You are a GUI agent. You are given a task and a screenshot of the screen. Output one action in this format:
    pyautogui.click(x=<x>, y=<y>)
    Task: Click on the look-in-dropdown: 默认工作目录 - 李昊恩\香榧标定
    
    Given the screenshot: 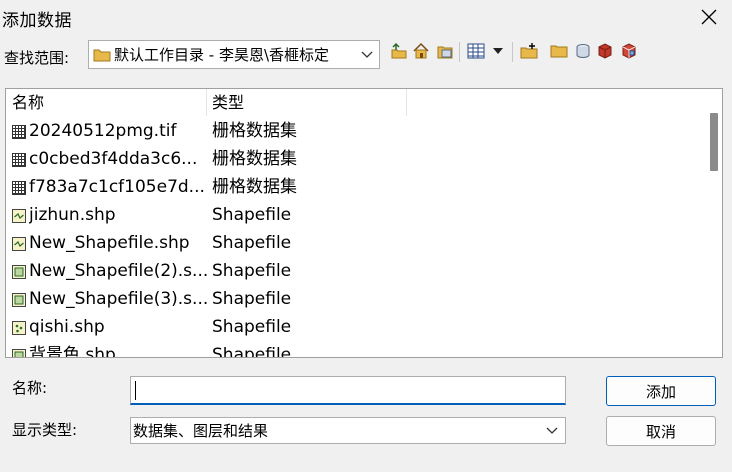 What is the action you would take?
    pyautogui.click(x=234, y=54)
    